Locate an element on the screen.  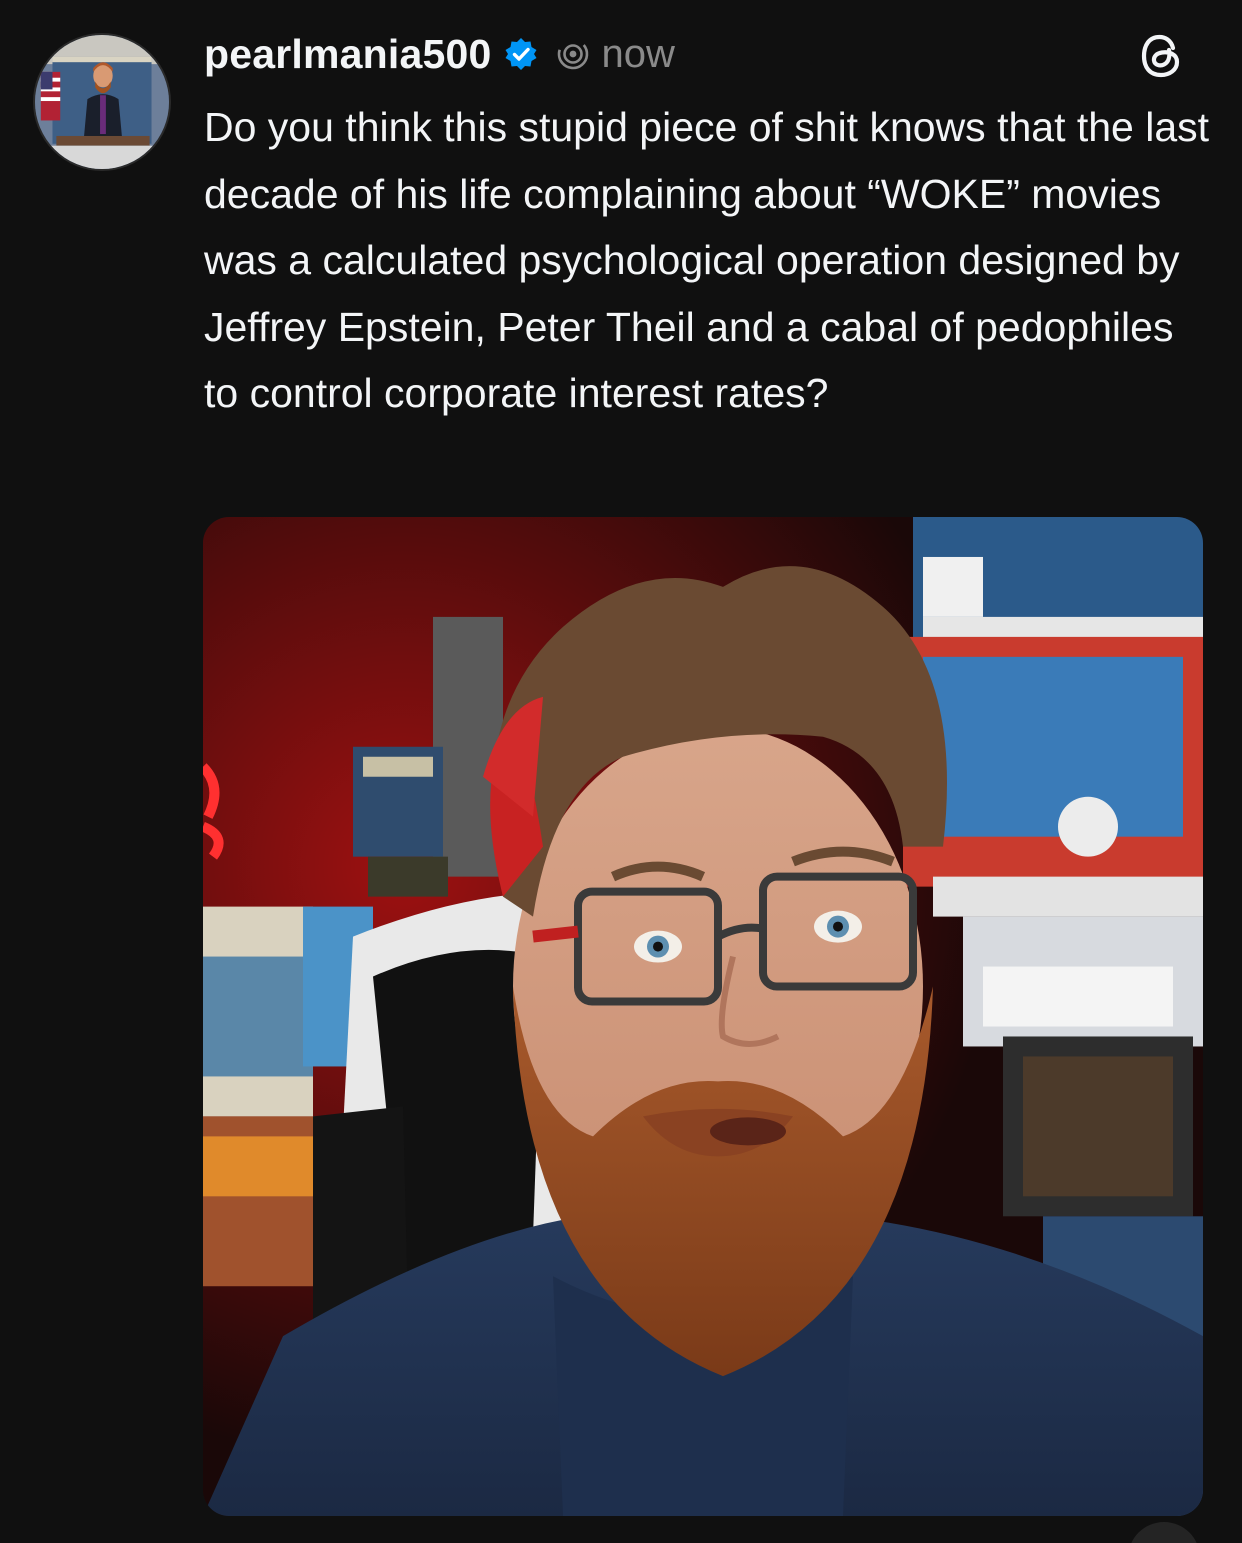
username: pearlmania500 is located at coordinates (348, 54).